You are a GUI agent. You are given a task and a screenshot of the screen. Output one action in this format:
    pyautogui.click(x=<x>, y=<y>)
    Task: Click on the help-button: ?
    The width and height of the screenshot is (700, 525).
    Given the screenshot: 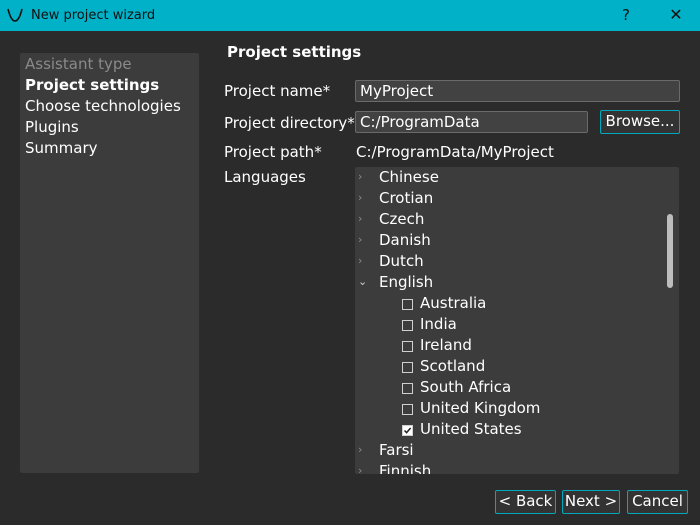 What is the action you would take?
    pyautogui.click(x=626, y=15)
    